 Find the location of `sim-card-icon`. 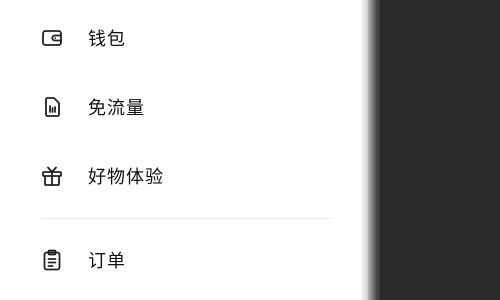

sim-card-icon is located at coordinates (52, 107).